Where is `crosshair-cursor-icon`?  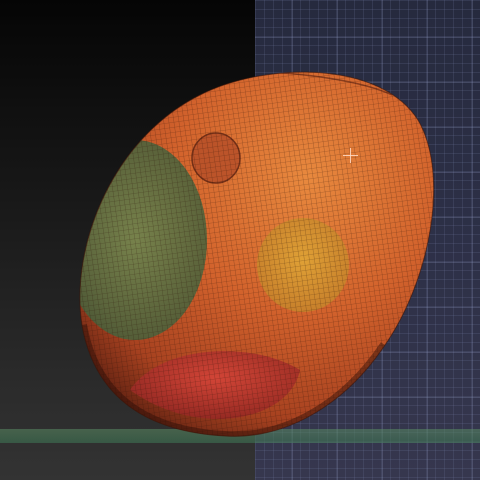 crosshair-cursor-icon is located at coordinates (350, 155).